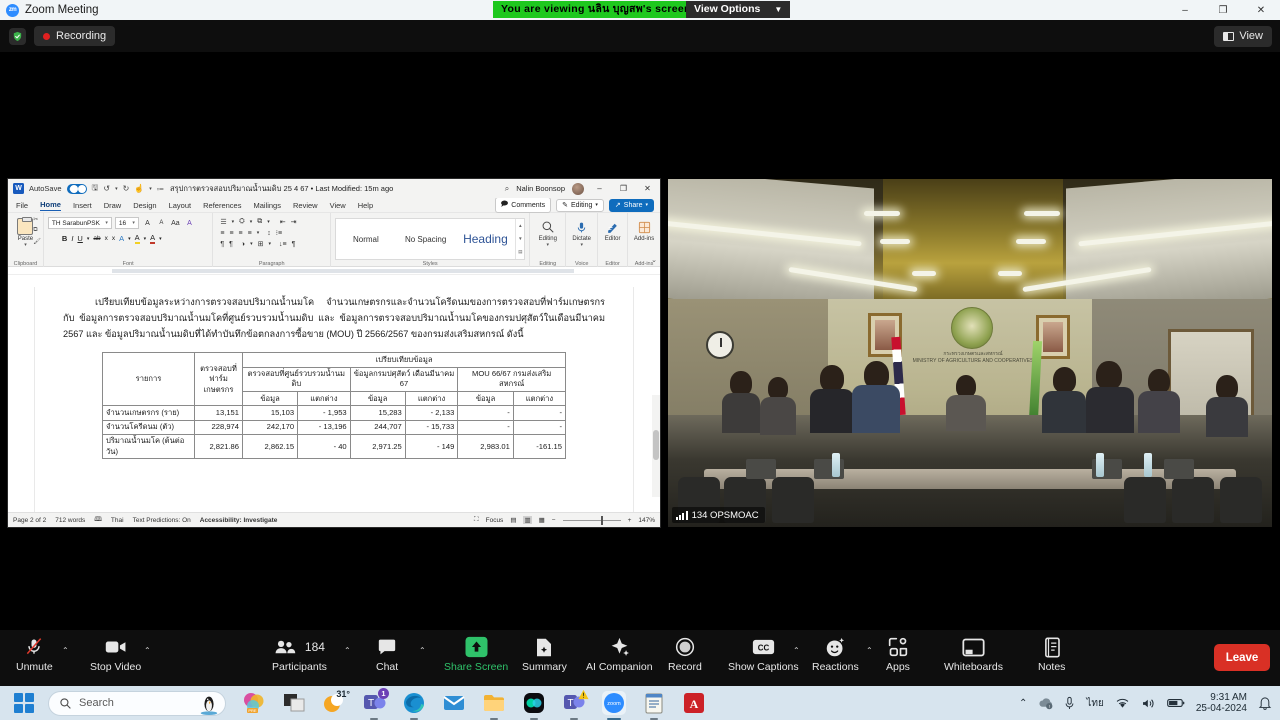 Image resolution: width=1280 pixels, height=720 pixels. Describe the element at coordinates (259, 222) in the screenshot. I see `multilevel-list-icon: ⧉` at that location.